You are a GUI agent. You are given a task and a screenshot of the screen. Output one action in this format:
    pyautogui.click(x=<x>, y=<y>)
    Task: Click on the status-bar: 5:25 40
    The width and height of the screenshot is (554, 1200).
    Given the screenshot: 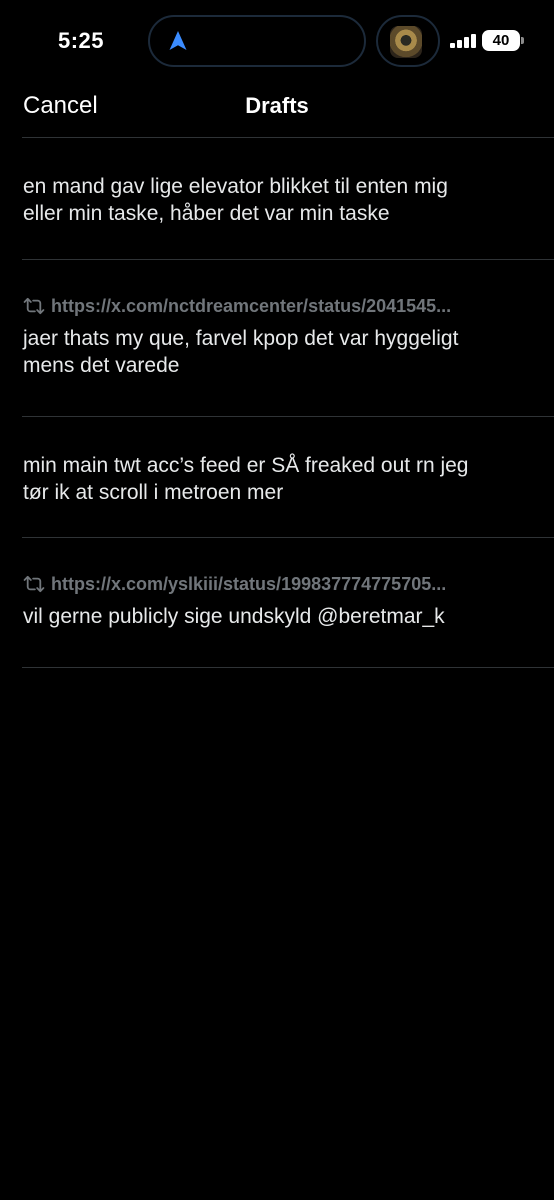 What is the action you would take?
    pyautogui.click(x=277, y=42)
    